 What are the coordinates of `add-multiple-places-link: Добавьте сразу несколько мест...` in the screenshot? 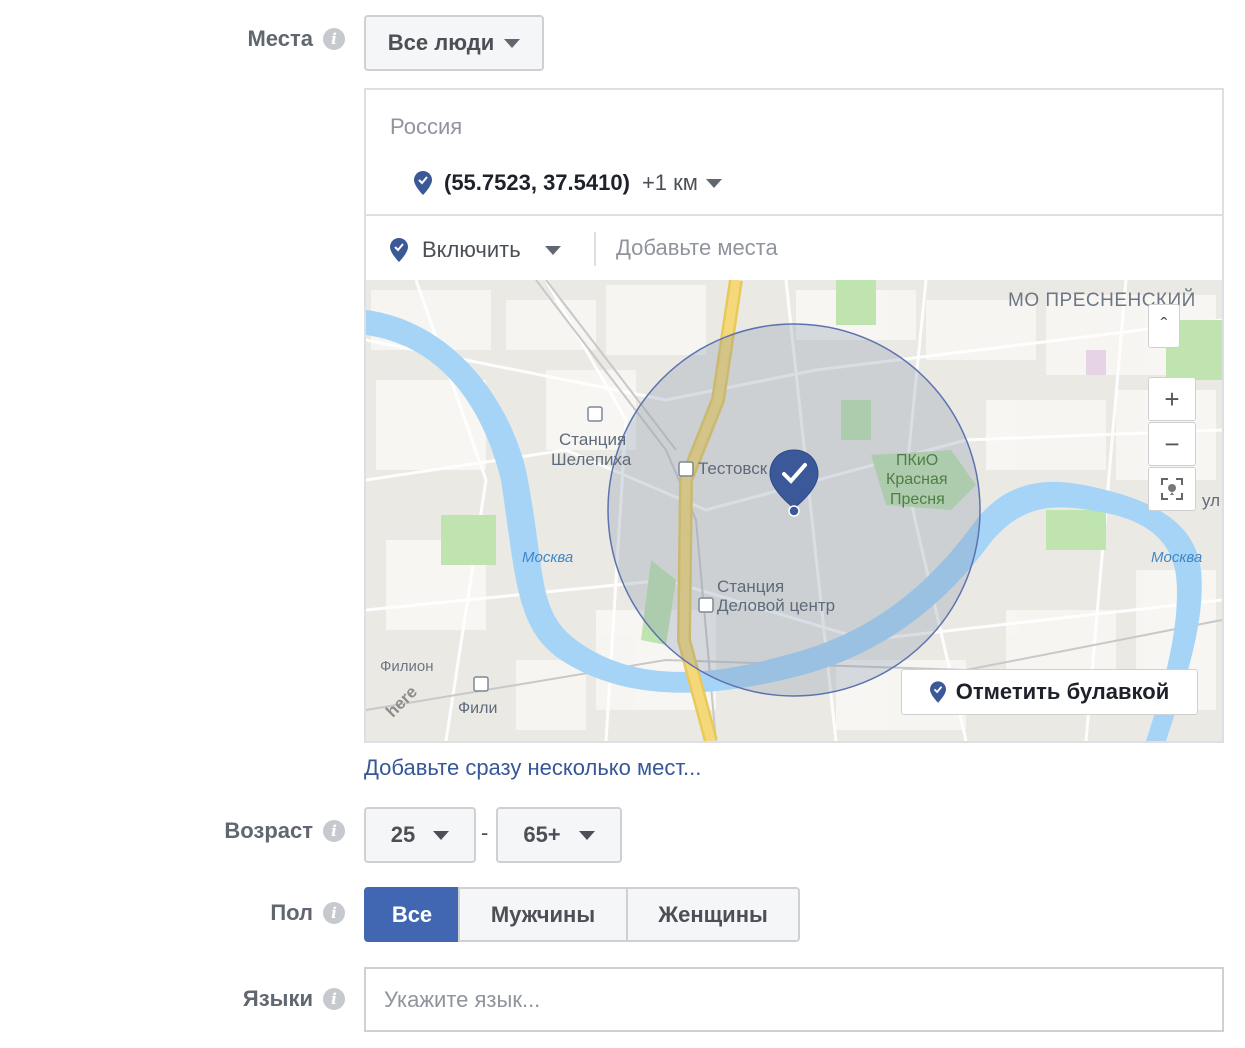 It's located at (532, 768).